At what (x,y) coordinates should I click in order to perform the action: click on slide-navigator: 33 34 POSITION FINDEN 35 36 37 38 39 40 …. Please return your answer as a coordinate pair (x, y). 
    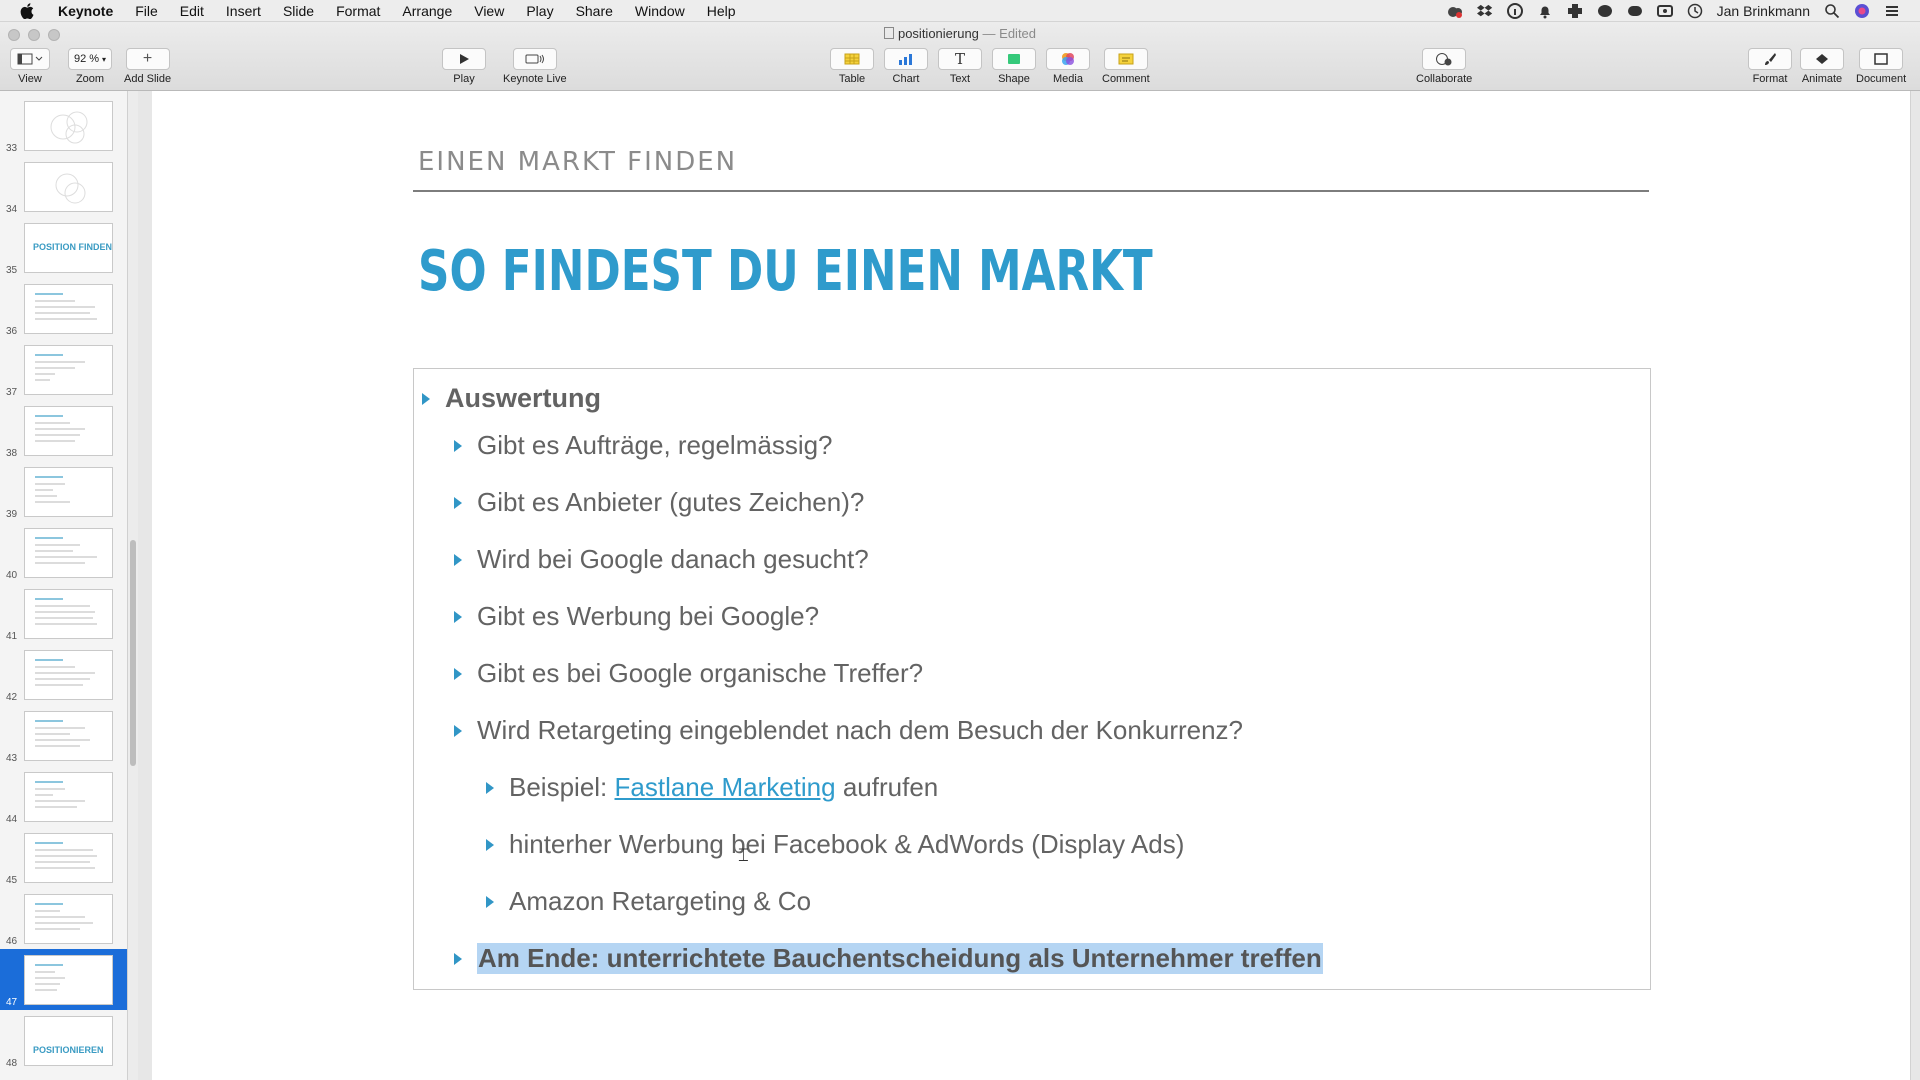
    Looking at the image, I should click on (64, 585).